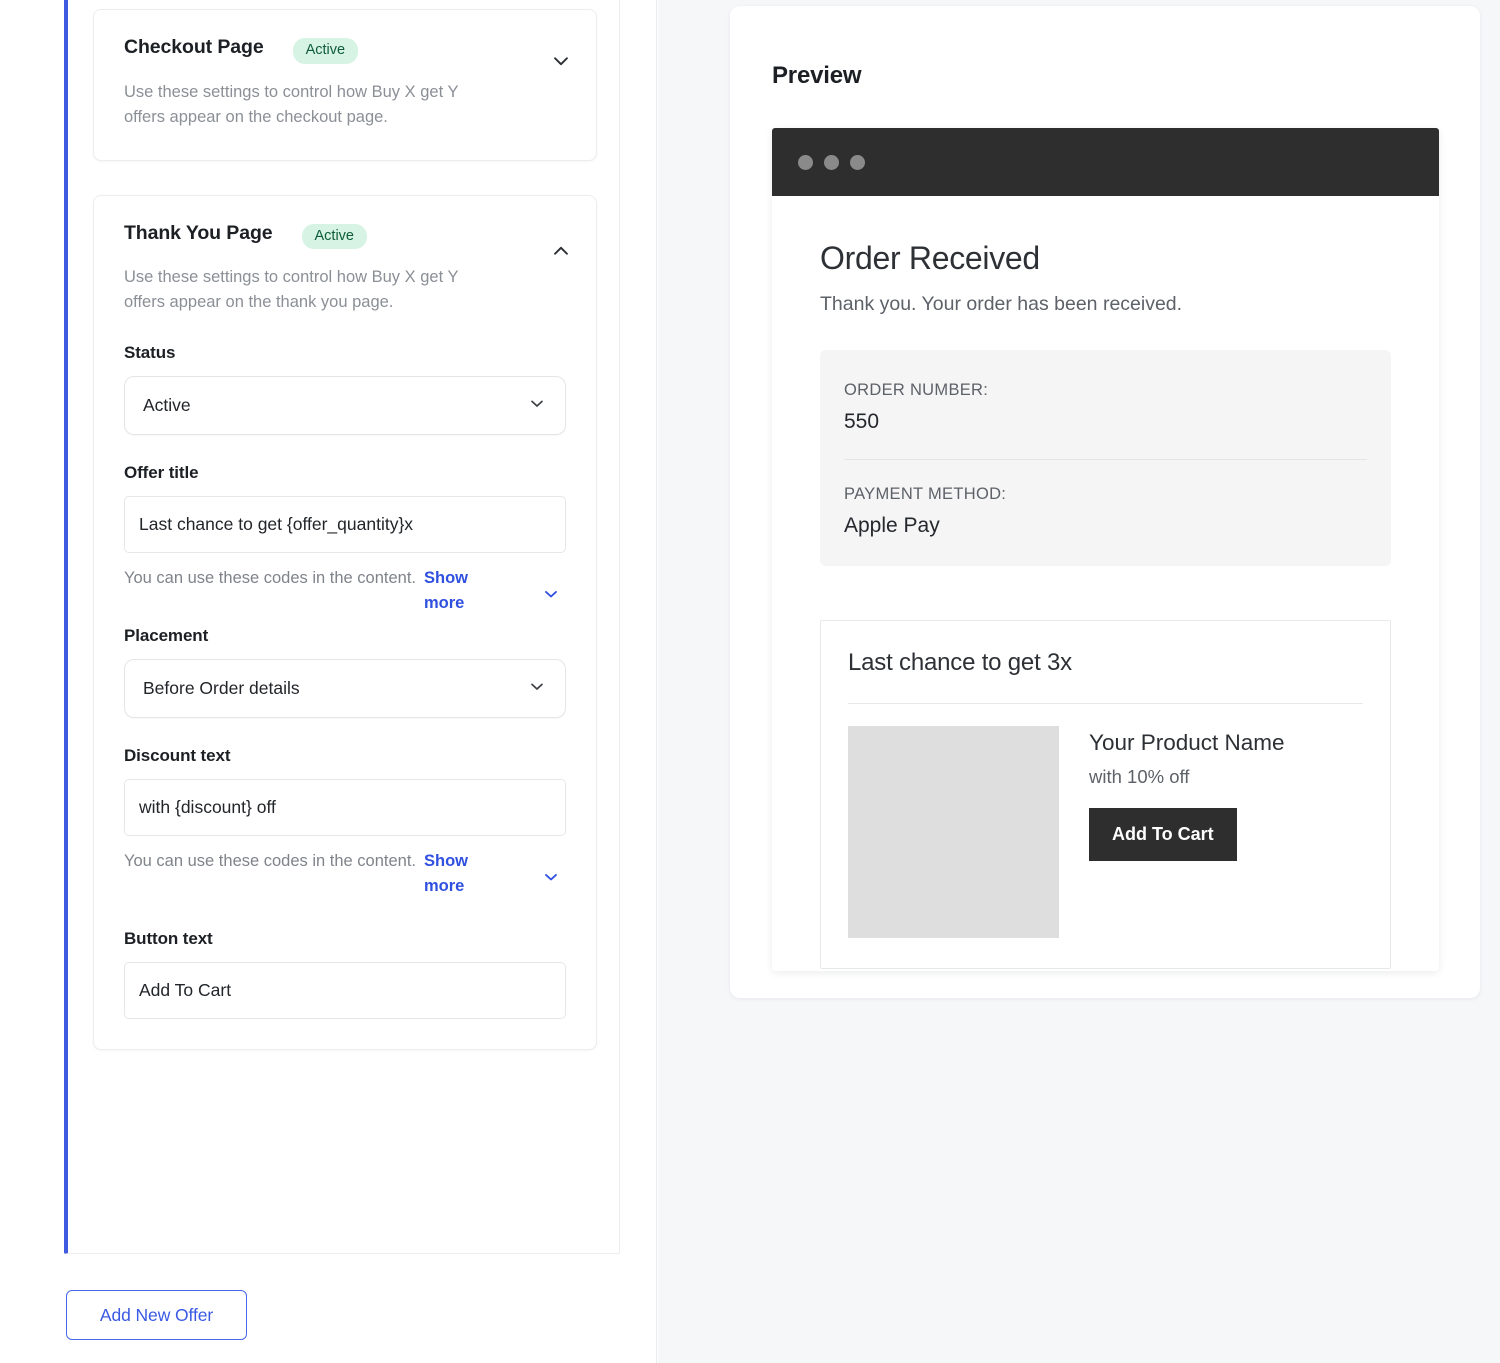 This screenshot has height=1363, width=1500. I want to click on chevron-up-icon, so click(561, 251).